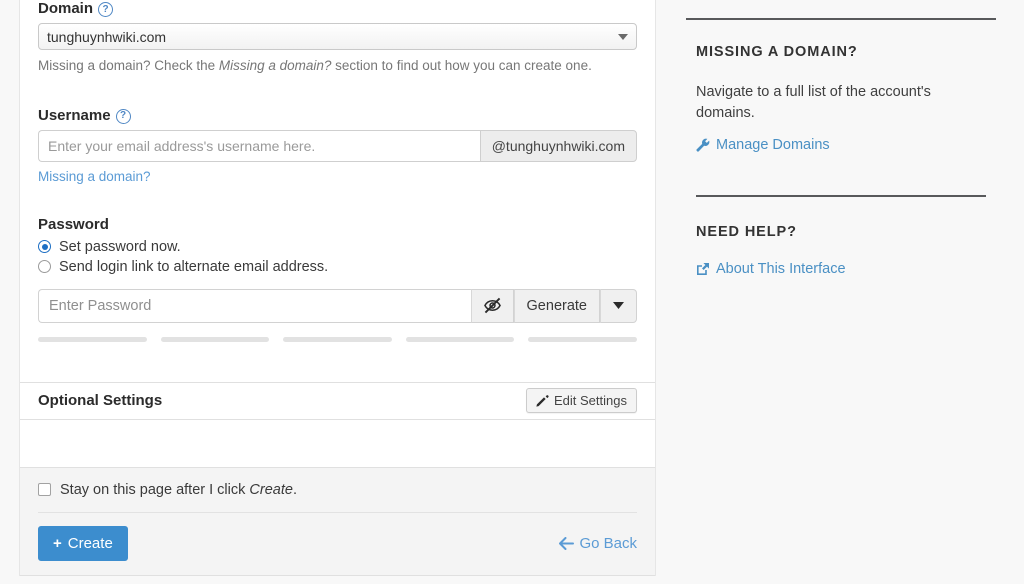 The image size is (1024, 584). I want to click on domain-label: Domain ?, so click(337, 8).